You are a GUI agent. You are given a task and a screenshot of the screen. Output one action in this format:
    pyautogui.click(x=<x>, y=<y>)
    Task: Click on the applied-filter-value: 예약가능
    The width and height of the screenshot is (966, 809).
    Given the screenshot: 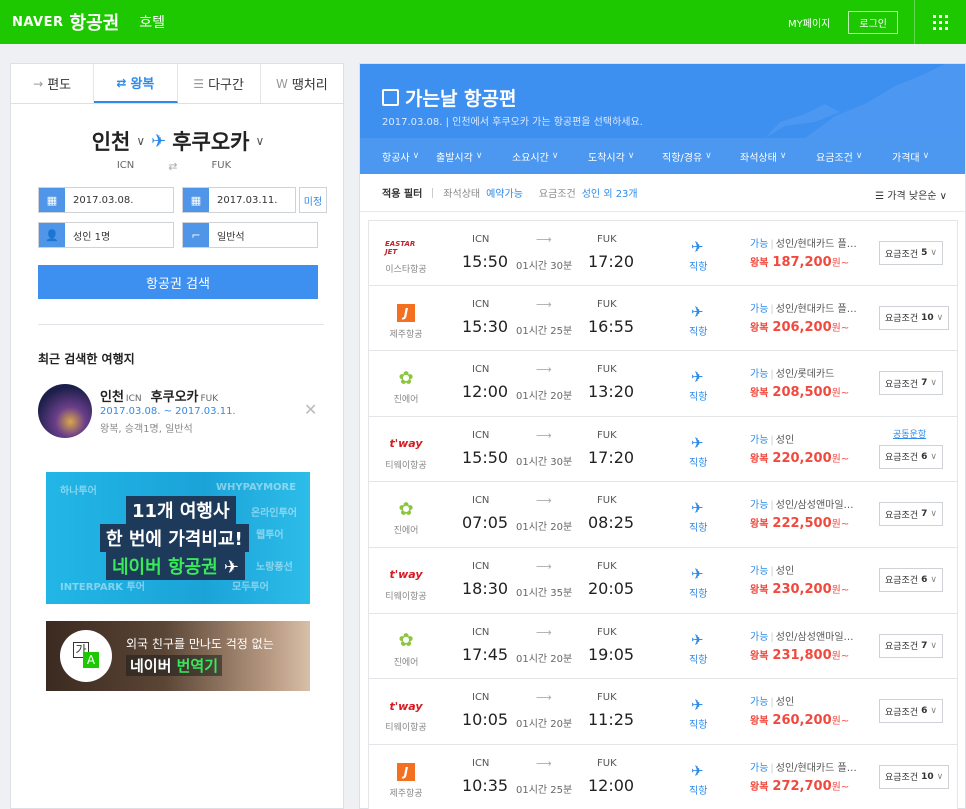 What is the action you would take?
    pyautogui.click(x=504, y=192)
    